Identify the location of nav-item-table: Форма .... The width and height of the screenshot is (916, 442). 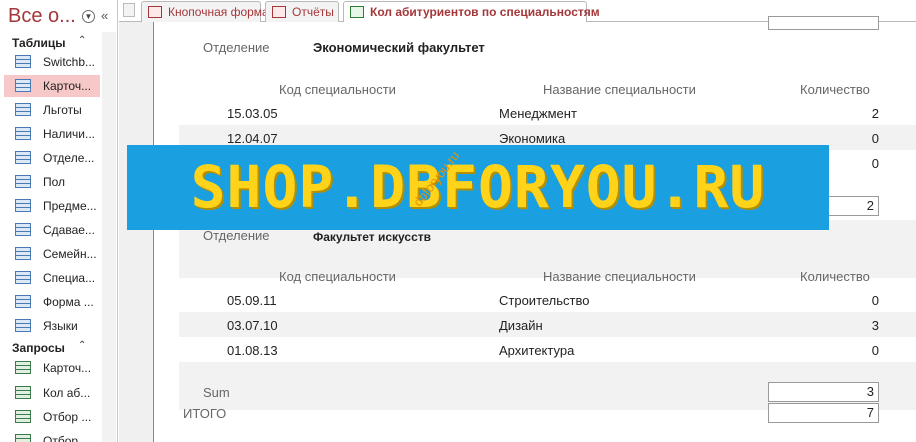
(52, 302).